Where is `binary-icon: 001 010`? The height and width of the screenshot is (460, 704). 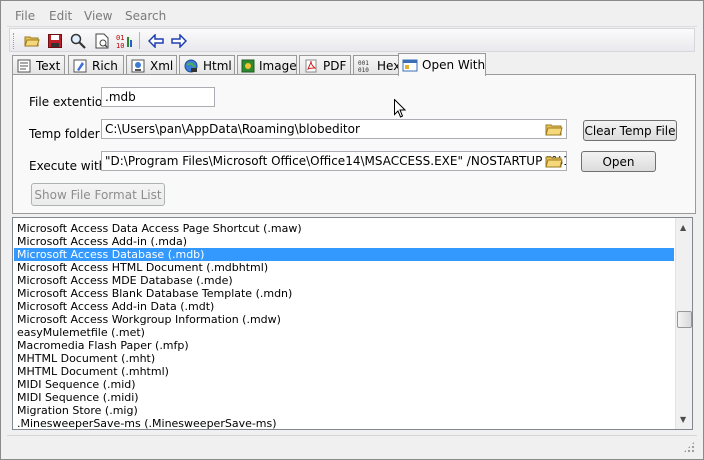 binary-icon: 001 010 is located at coordinates (365, 66).